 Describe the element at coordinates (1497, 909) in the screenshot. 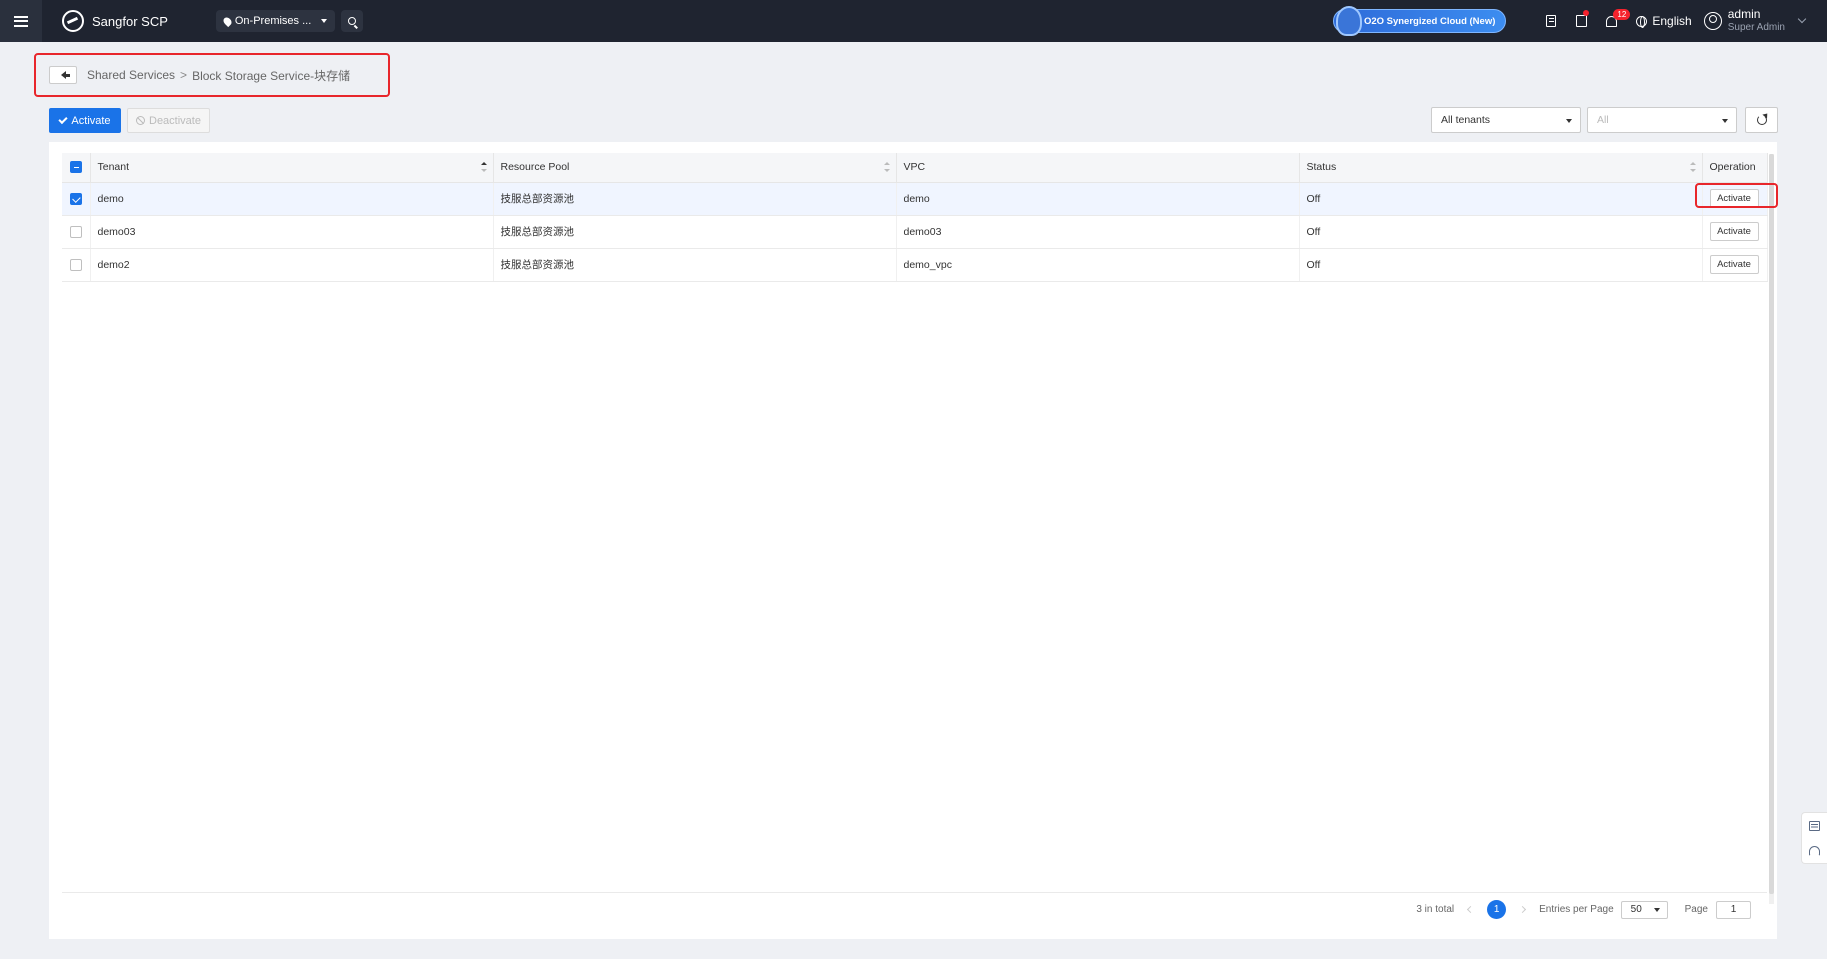

I see `current-page-button: 1` at that location.